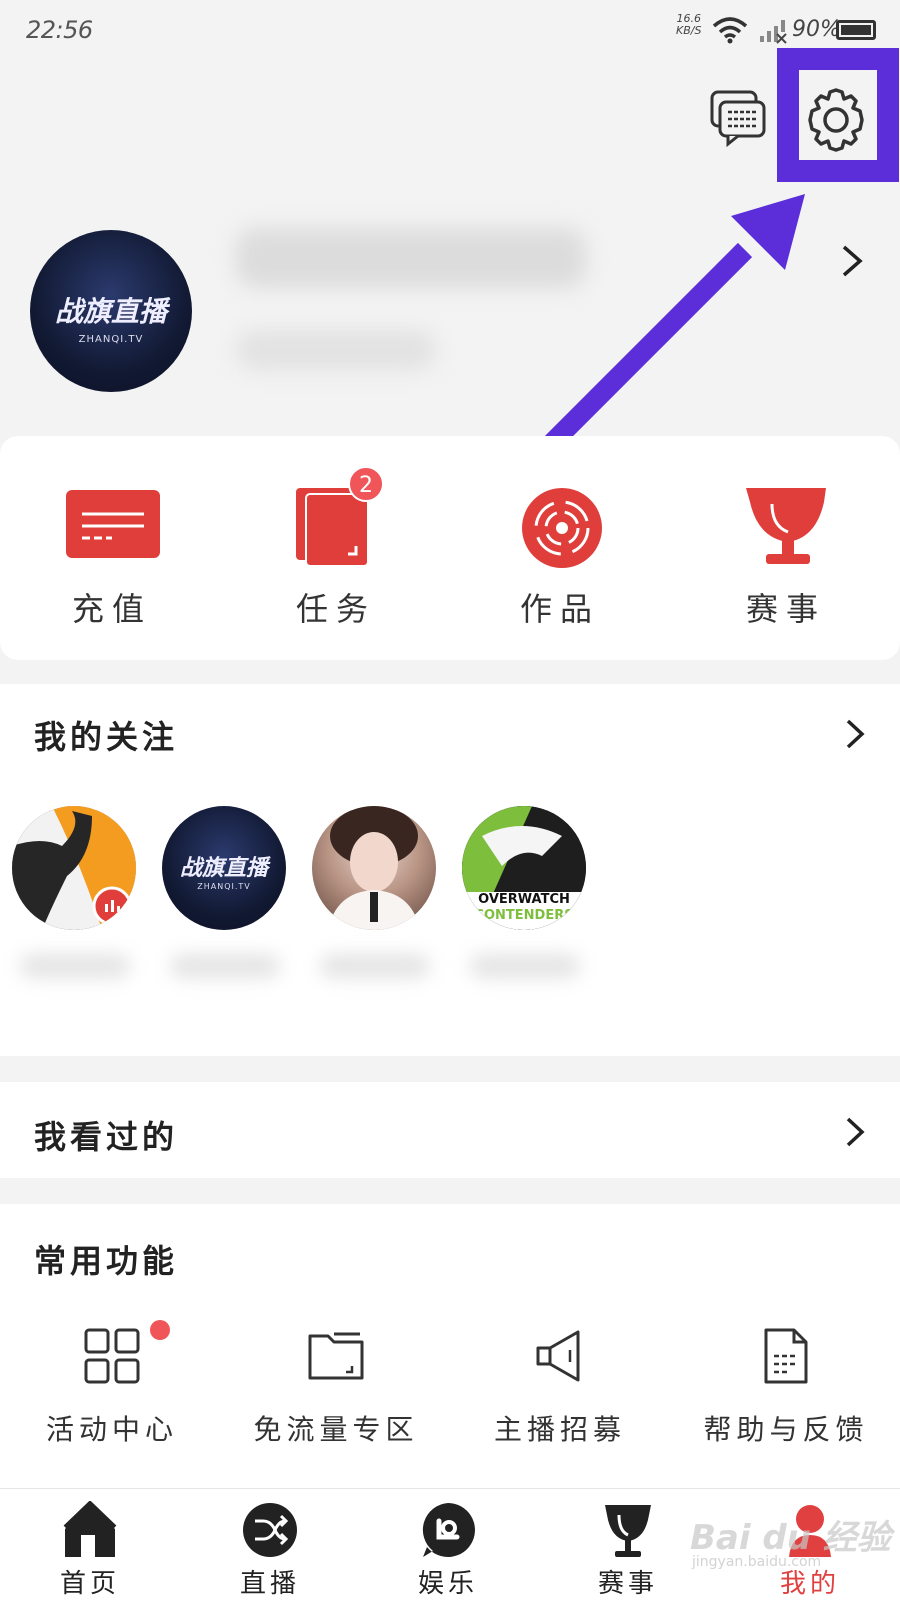 The width and height of the screenshot is (900, 1601). Describe the element at coordinates (90, 1529) in the screenshot. I see `home-icon` at that location.